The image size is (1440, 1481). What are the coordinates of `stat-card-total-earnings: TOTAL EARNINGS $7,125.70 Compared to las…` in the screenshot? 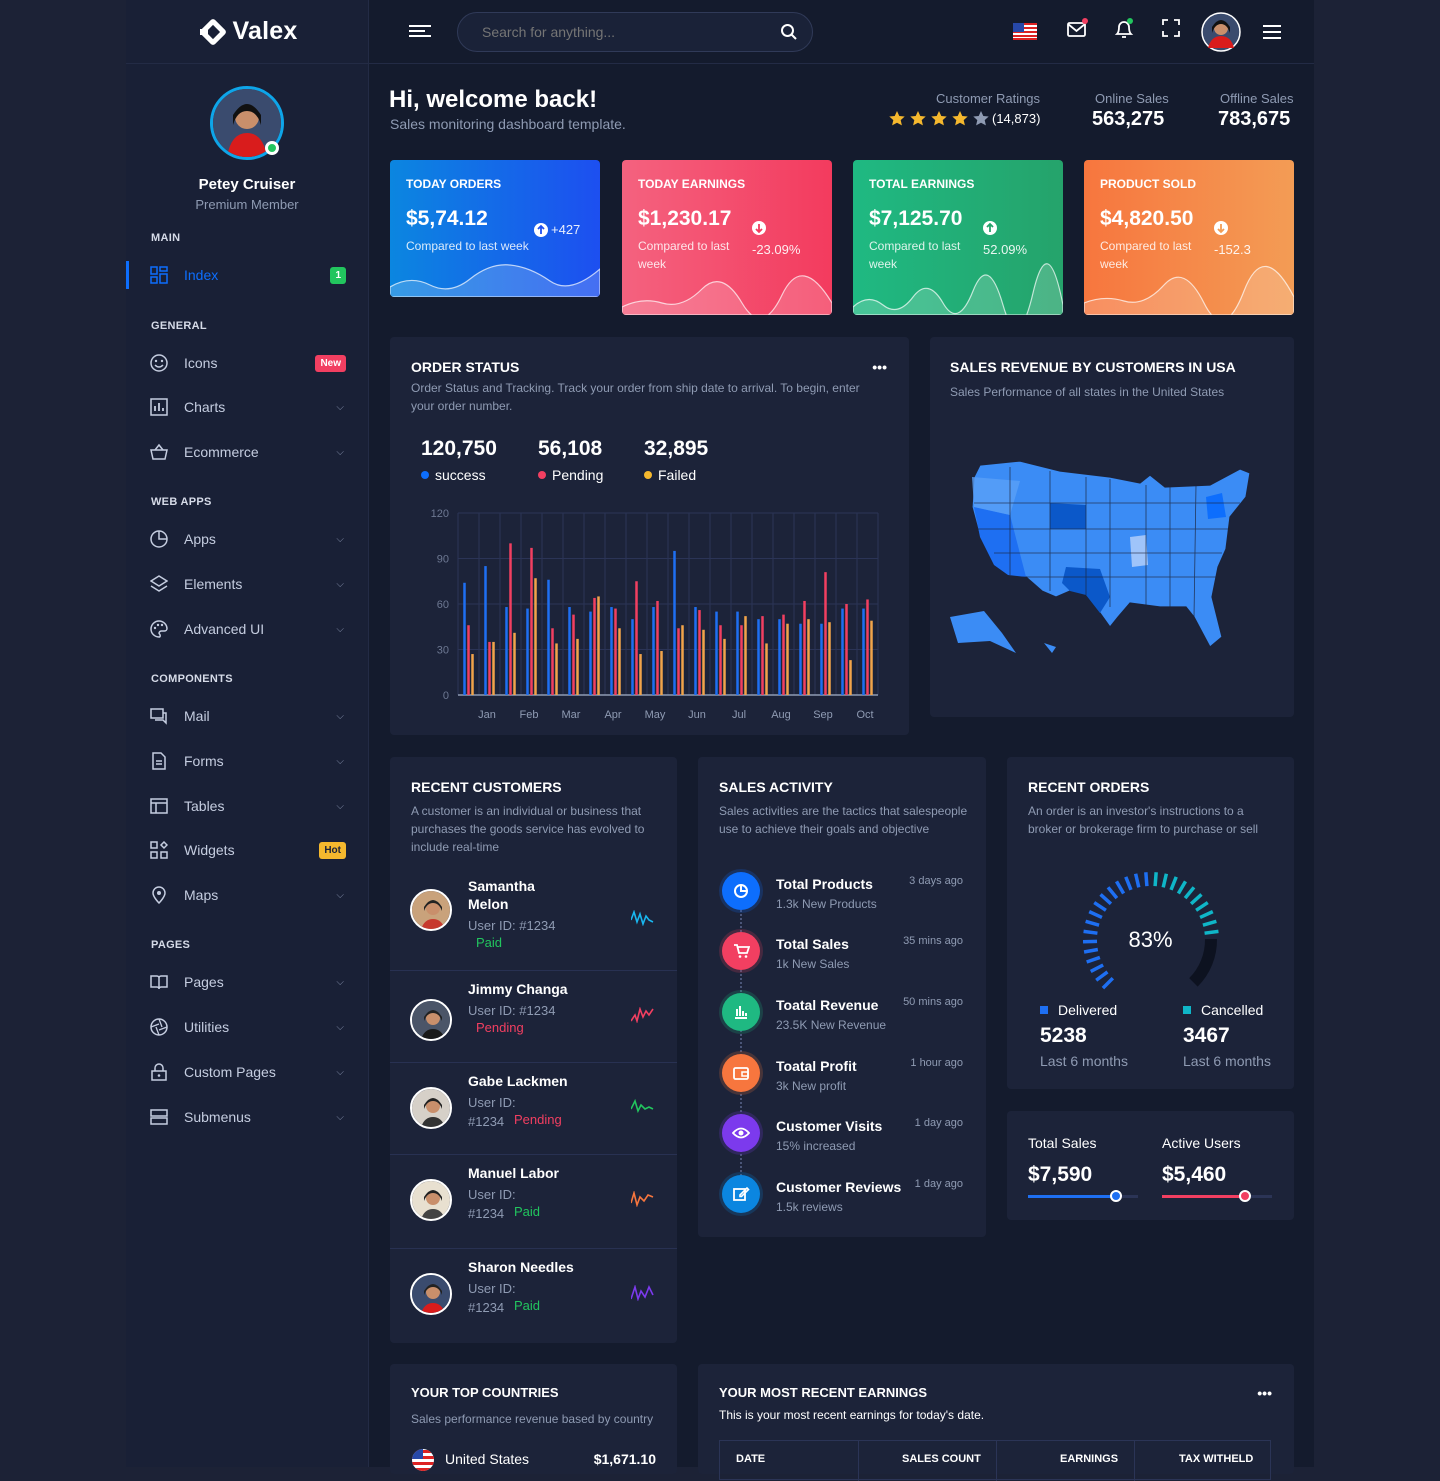 It's located at (958, 237).